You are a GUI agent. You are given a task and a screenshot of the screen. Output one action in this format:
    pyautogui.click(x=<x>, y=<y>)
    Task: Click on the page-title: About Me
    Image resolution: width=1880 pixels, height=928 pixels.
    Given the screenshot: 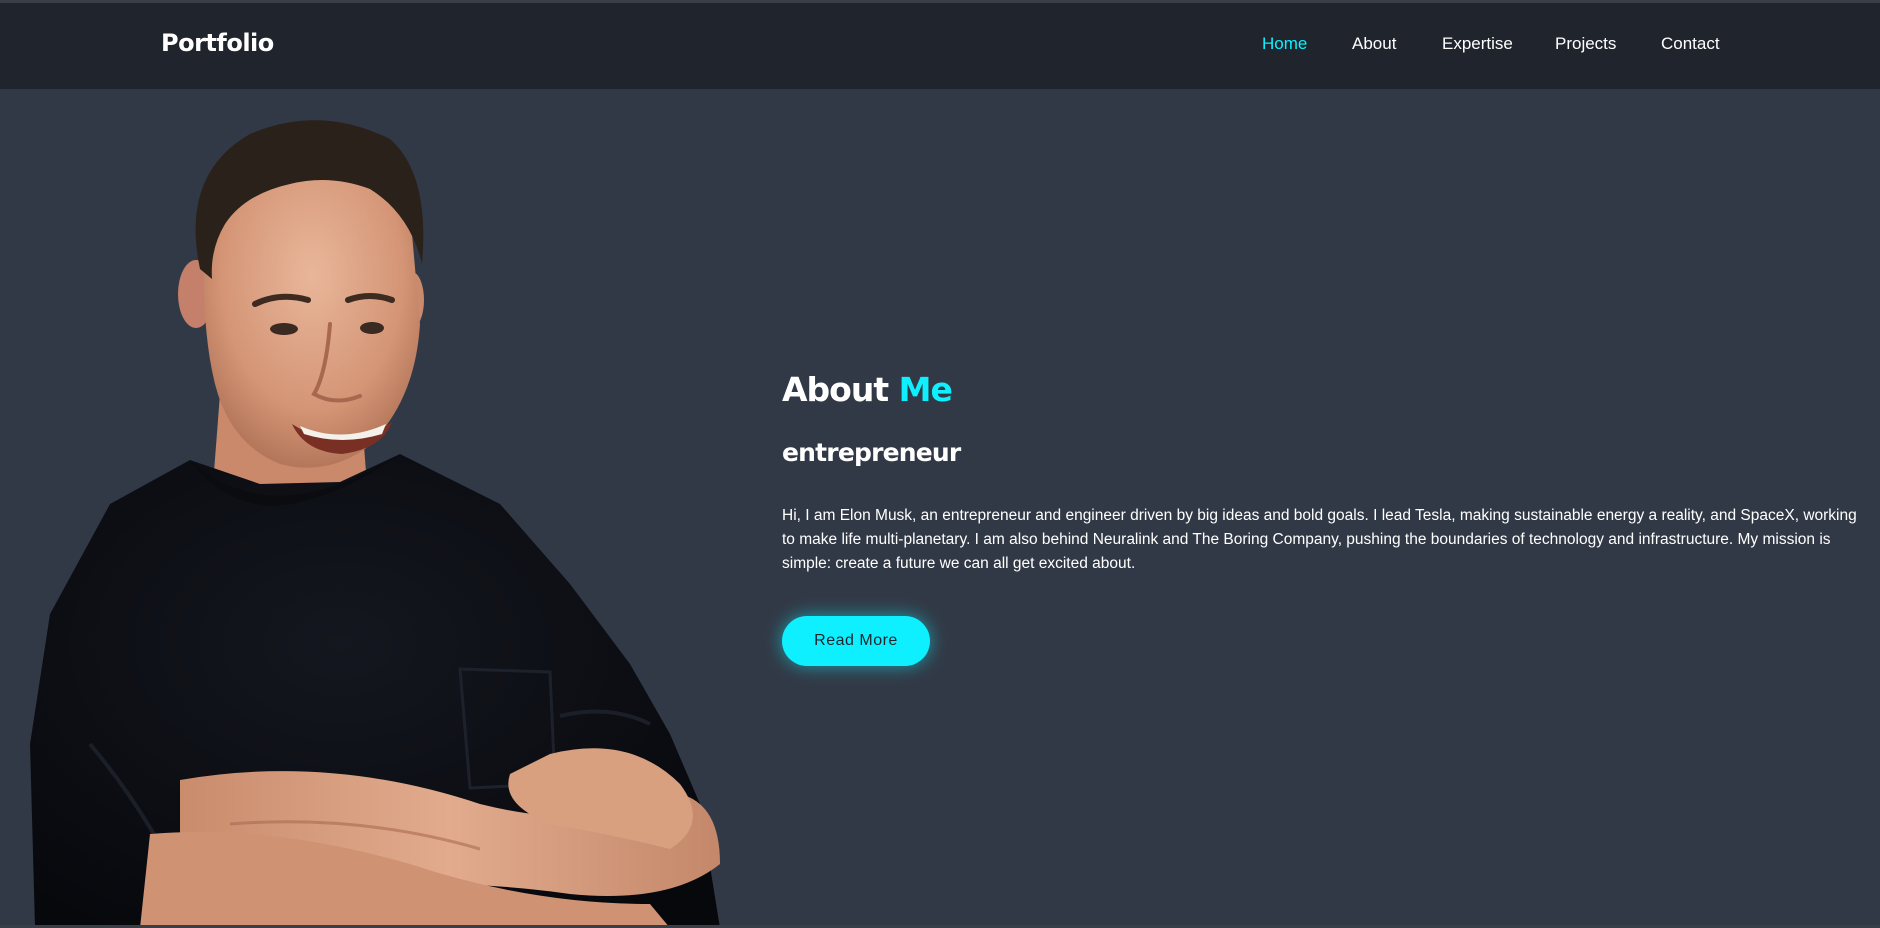 What is the action you would take?
    pyautogui.click(x=1322, y=392)
    